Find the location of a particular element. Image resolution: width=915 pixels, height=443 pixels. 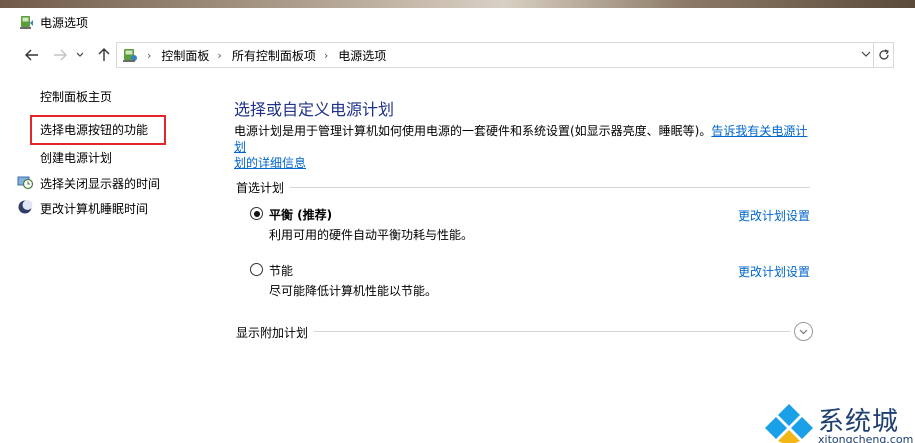

sidebar-item-display-off-time: 选择关闭显示器的时间 is located at coordinates (100, 183).